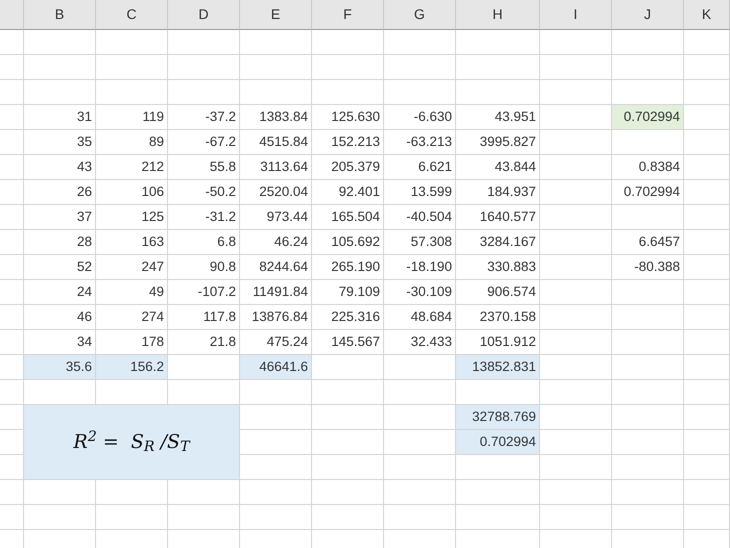 The height and width of the screenshot is (548, 730). I want to click on select-all-corner, so click(12, 15).